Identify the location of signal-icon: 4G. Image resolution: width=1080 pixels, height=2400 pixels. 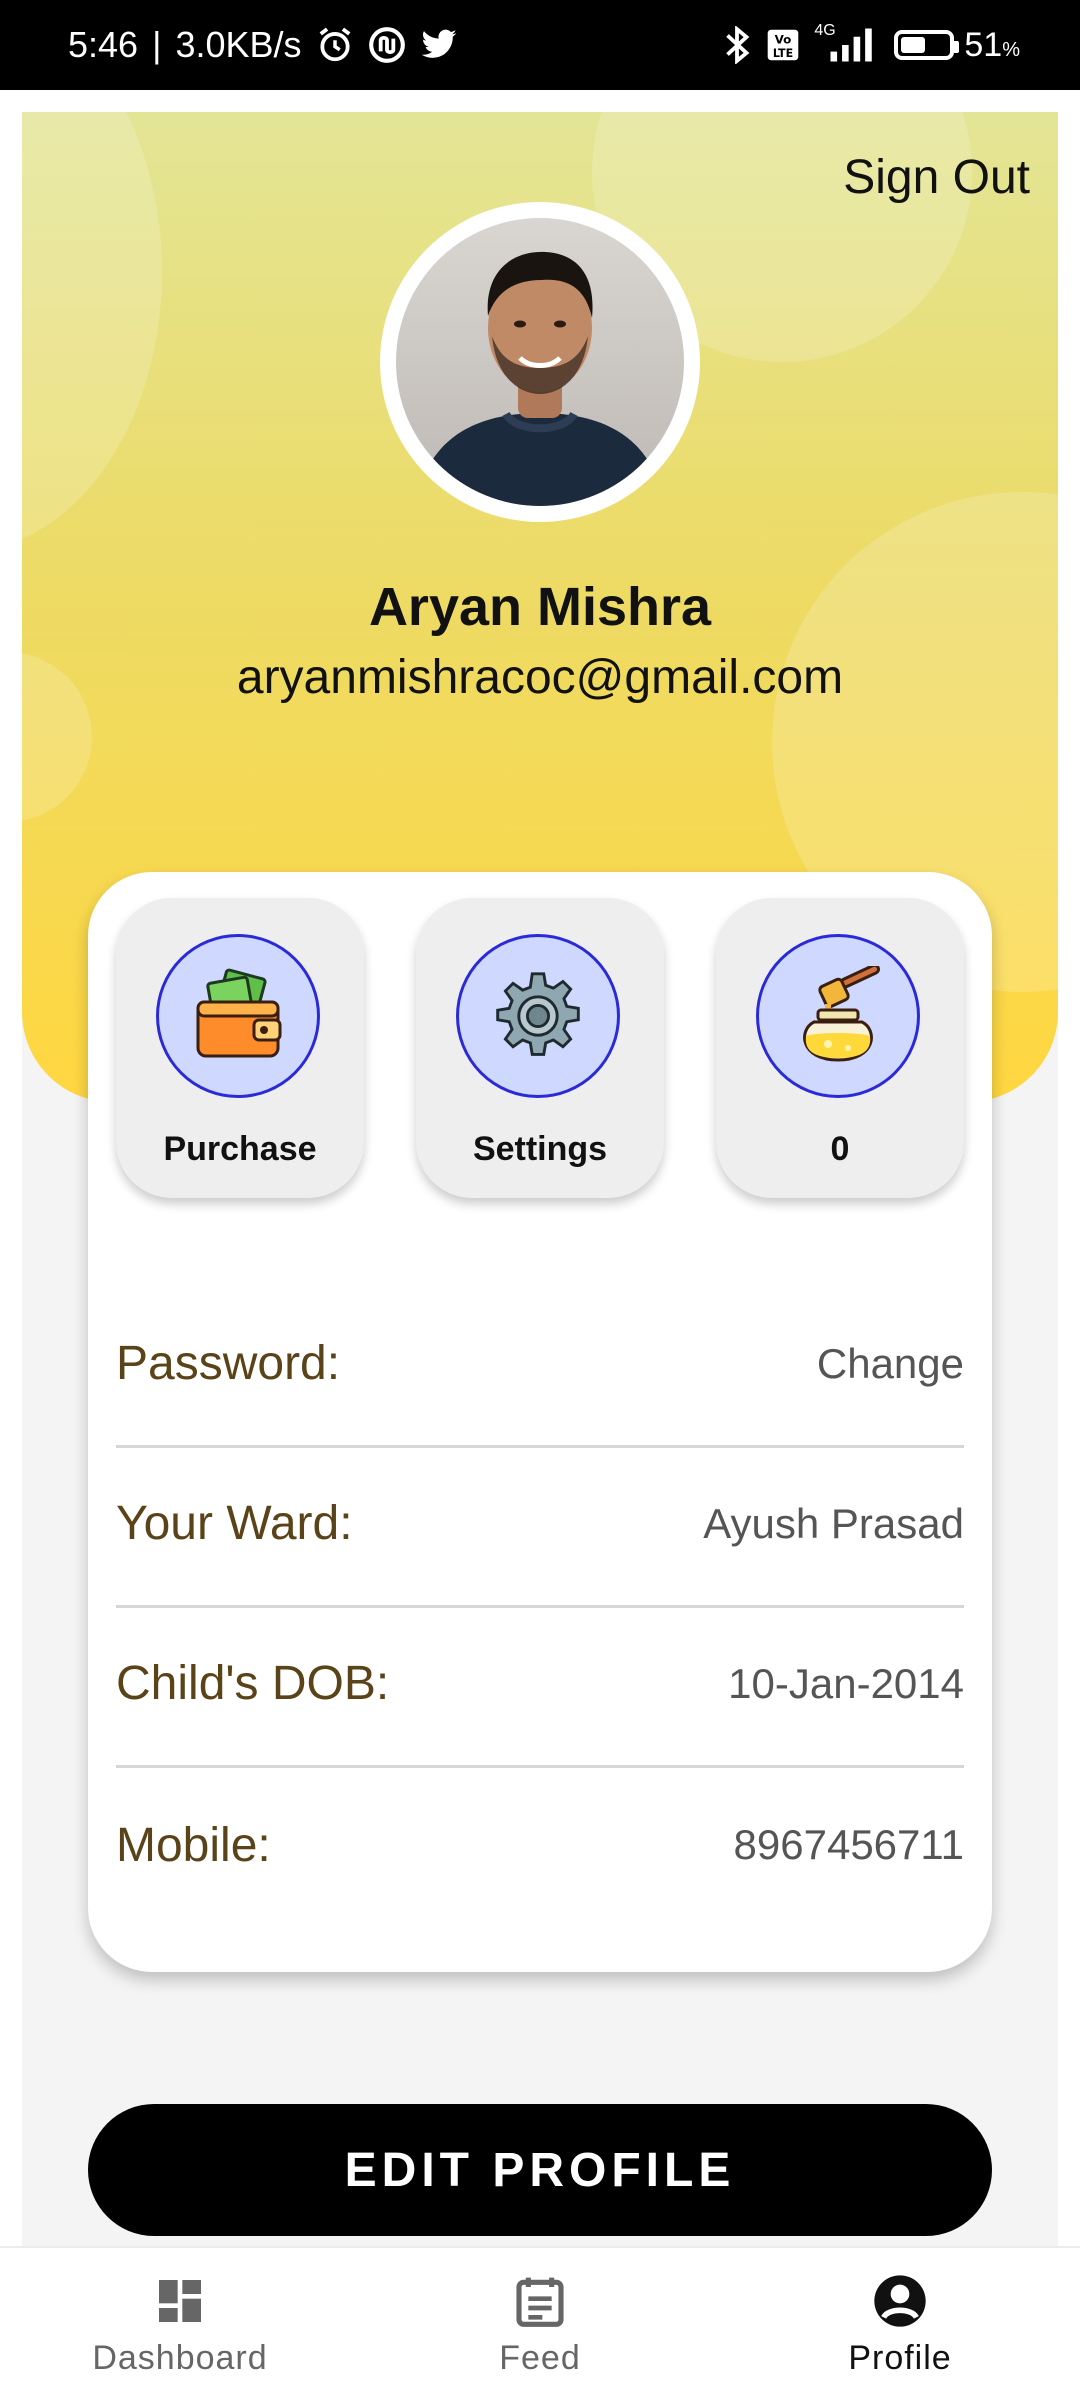
(847, 42).